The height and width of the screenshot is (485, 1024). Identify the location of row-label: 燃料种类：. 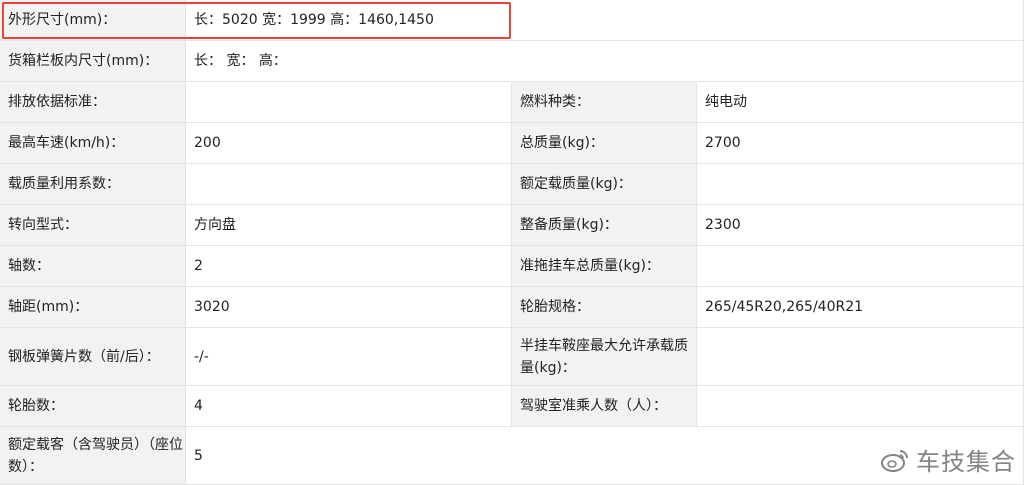
(604, 102).